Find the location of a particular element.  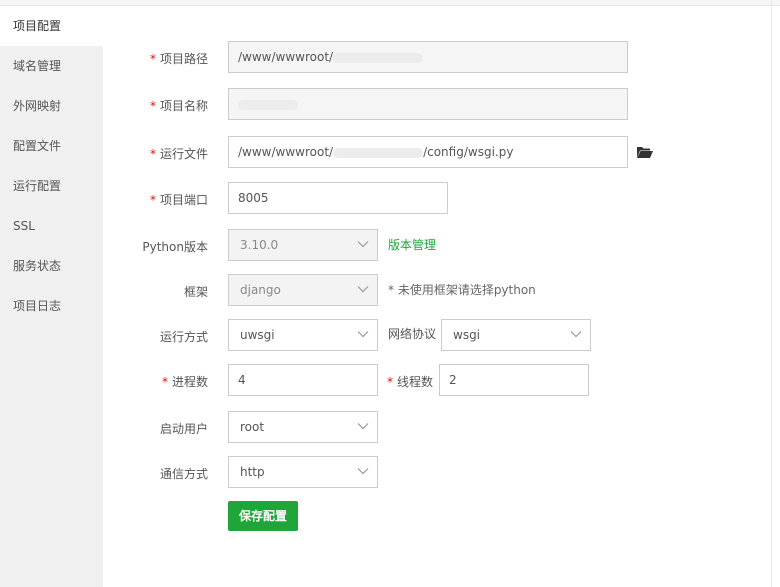

threads-label-text: 线程数 is located at coordinates (415, 382).